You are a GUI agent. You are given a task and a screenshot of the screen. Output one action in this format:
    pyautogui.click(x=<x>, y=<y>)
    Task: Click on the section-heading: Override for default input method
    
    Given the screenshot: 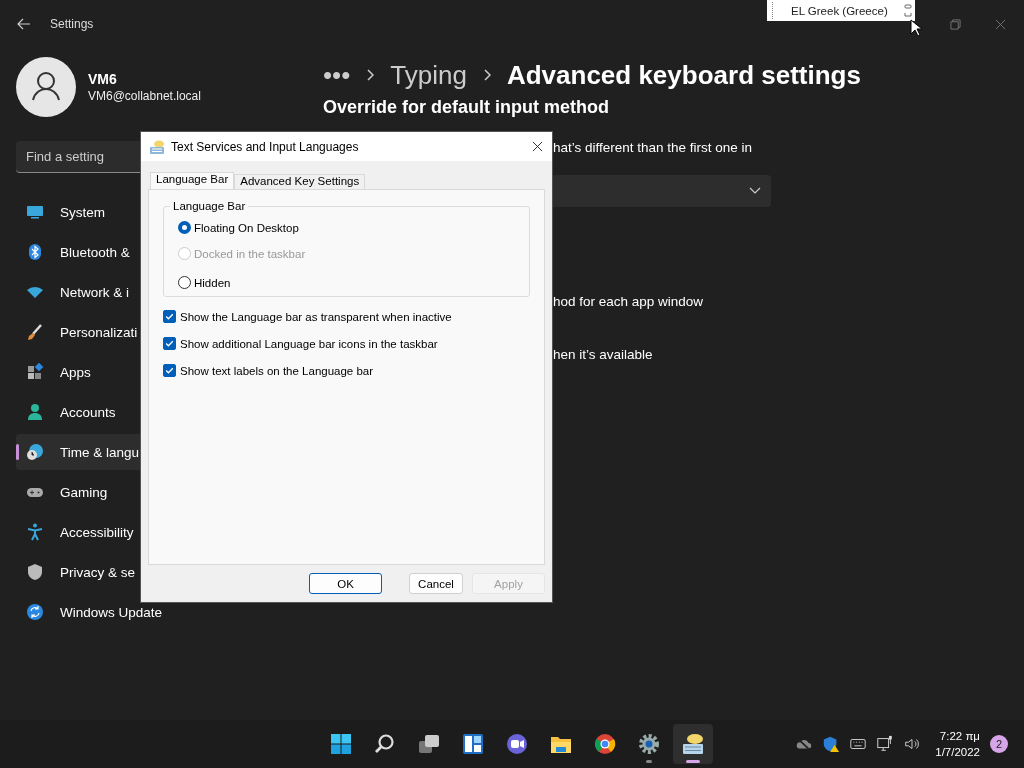 What is the action you would take?
    pyautogui.click(x=466, y=107)
    